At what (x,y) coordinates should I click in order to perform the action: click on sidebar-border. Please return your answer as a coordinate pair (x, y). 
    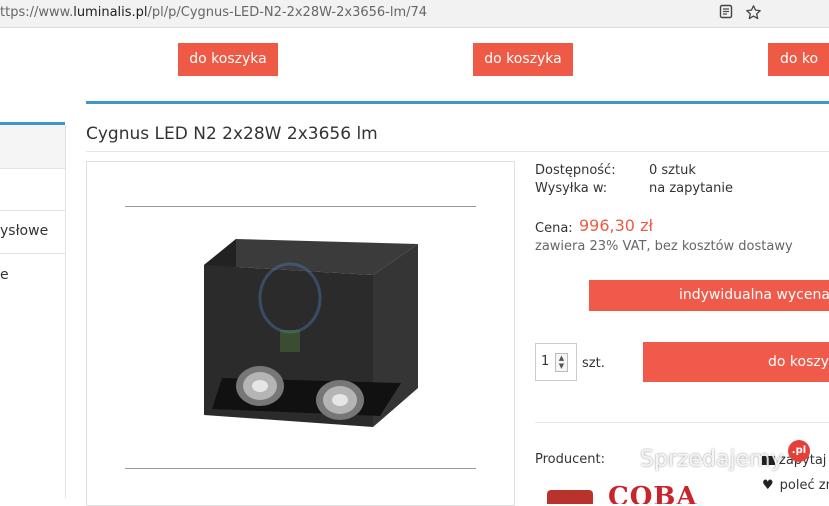
    Looking at the image, I should click on (65, 311).